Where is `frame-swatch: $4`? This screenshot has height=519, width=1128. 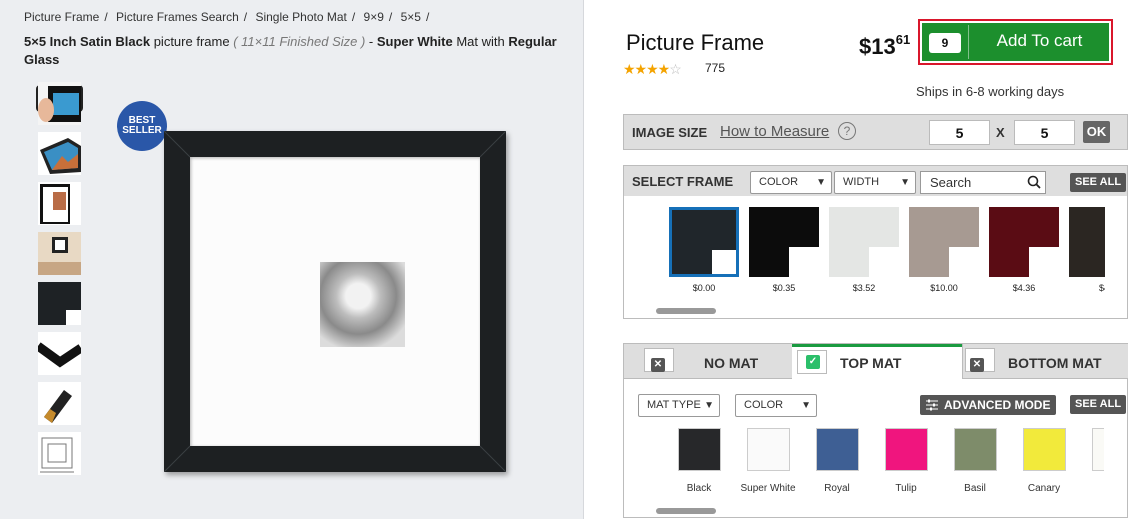 frame-swatch: $4 is located at coordinates (1087, 250).